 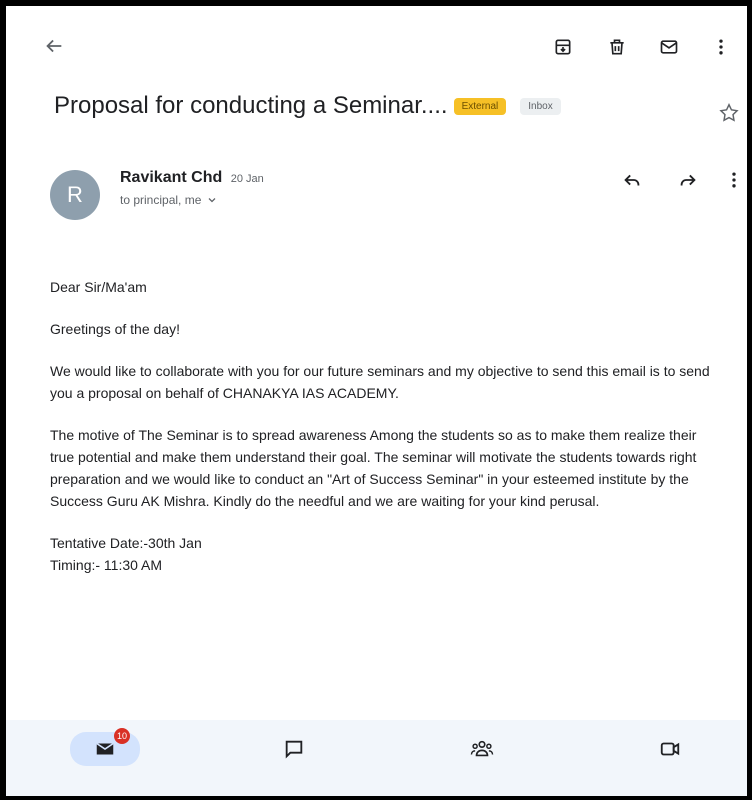 I want to click on archive-icon, so click(x=563, y=47).